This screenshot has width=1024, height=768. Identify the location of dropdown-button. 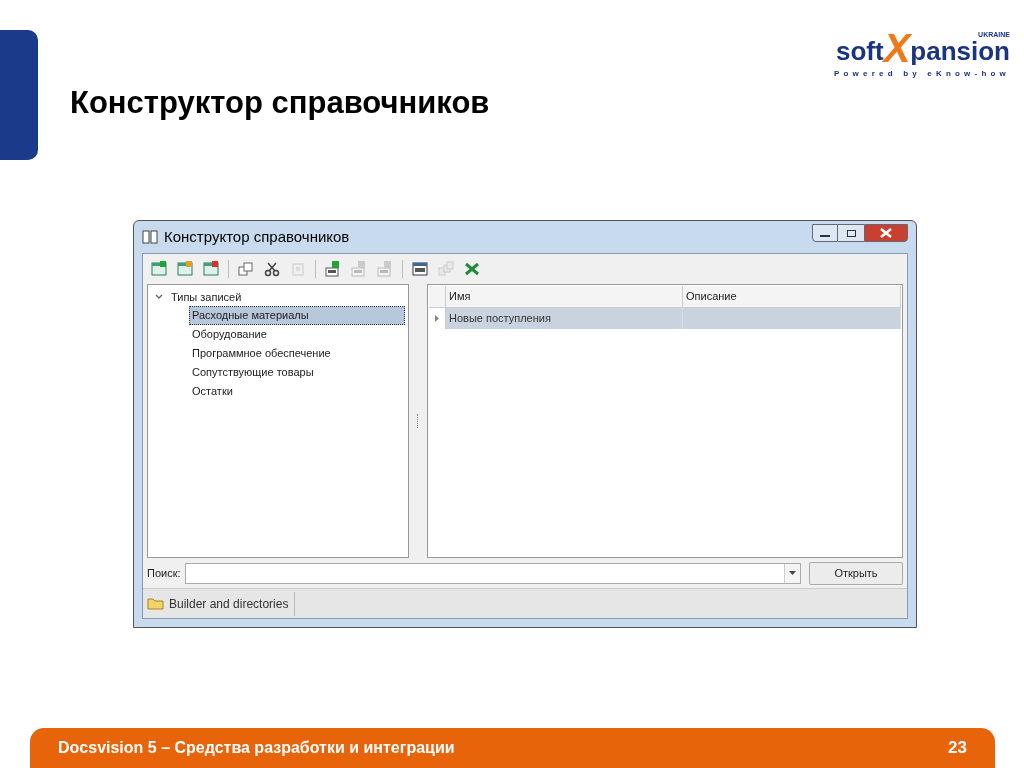
(792, 573).